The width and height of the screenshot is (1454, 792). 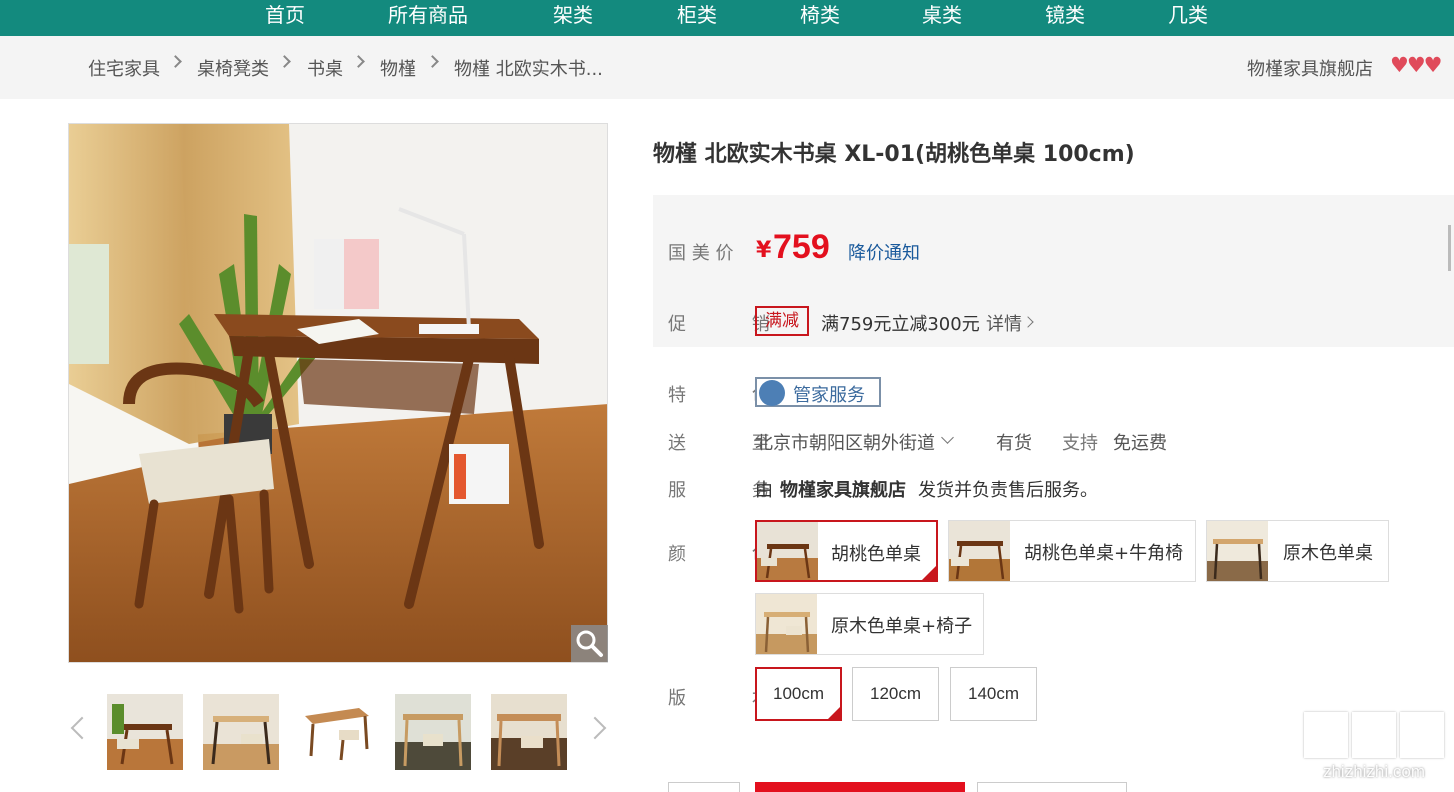 I want to click on add-to-cart-button, so click(x=1052, y=787).